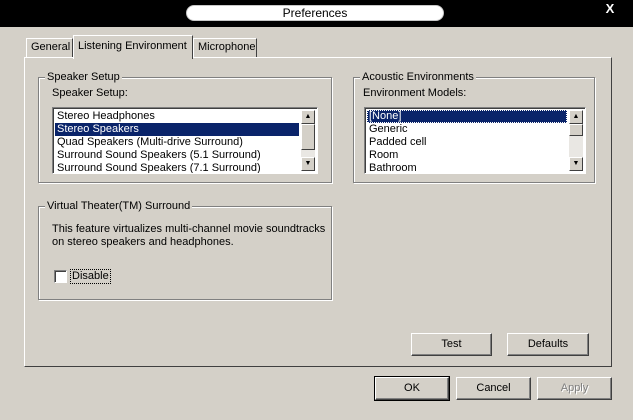 The image size is (633, 420). What do you see at coordinates (83, 77) in the screenshot?
I see `speaker-setup-group-title: Speaker Setup` at bounding box center [83, 77].